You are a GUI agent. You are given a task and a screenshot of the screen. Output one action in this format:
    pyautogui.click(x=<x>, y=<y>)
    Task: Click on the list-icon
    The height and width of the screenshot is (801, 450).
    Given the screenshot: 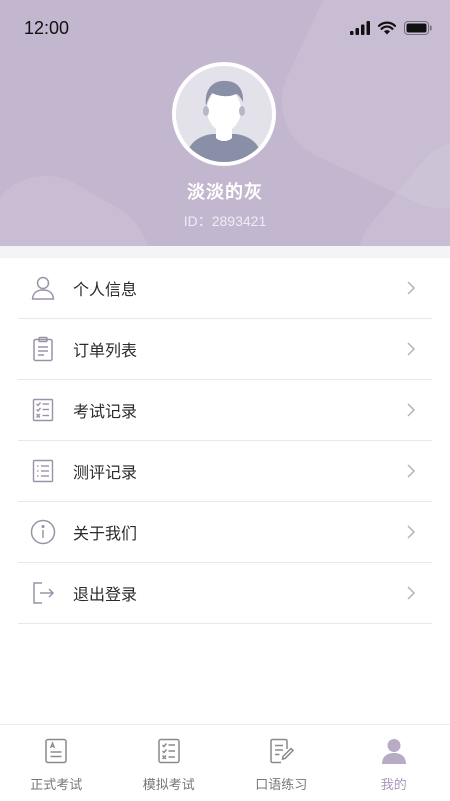 What is the action you would take?
    pyautogui.click(x=43, y=471)
    